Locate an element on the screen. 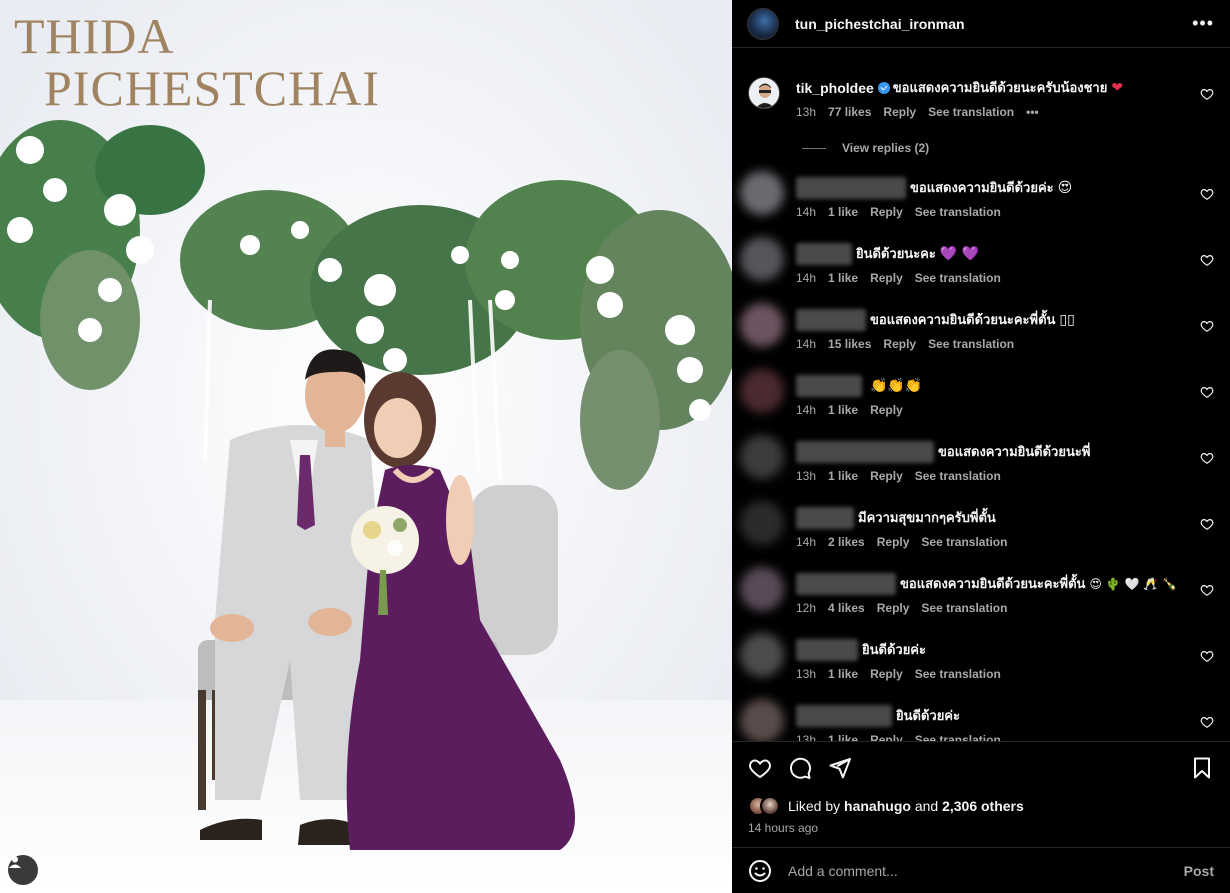 The width and height of the screenshot is (1230, 893). liked-by-summary: Liked by hanahugo and 2,306 others is located at coordinates (886, 806).